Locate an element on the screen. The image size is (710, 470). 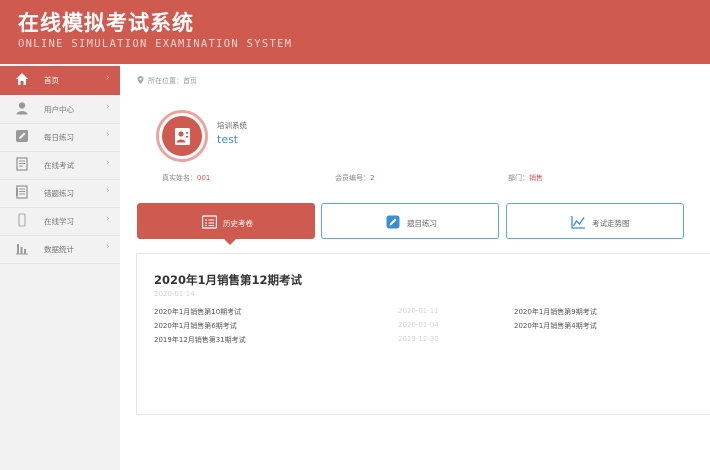
sidebar-item-label: 数据统计 is located at coordinates (59, 249).